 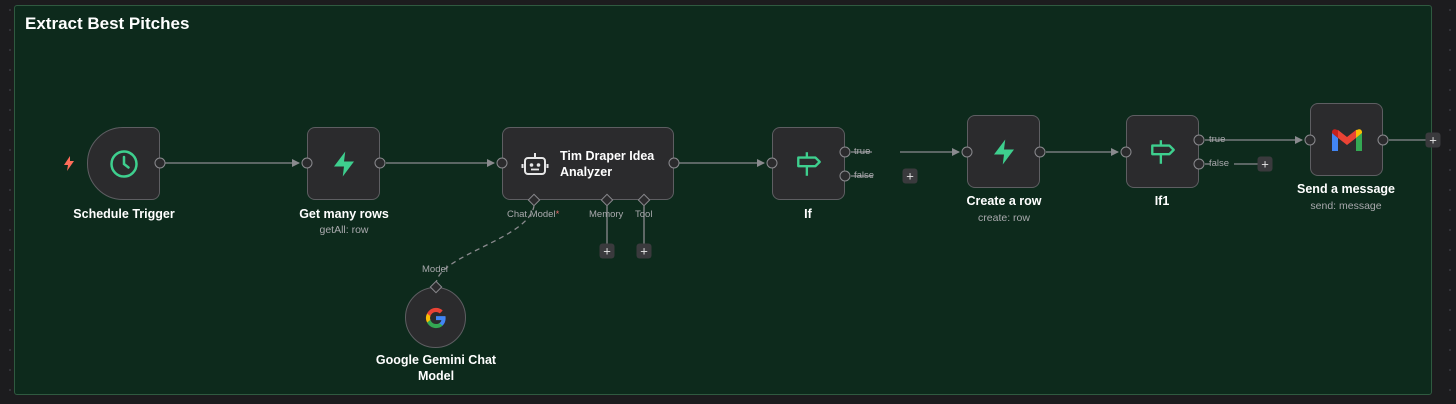 What do you see at coordinates (533, 214) in the screenshot?
I see `chat-model-port-label: Chat Model*` at bounding box center [533, 214].